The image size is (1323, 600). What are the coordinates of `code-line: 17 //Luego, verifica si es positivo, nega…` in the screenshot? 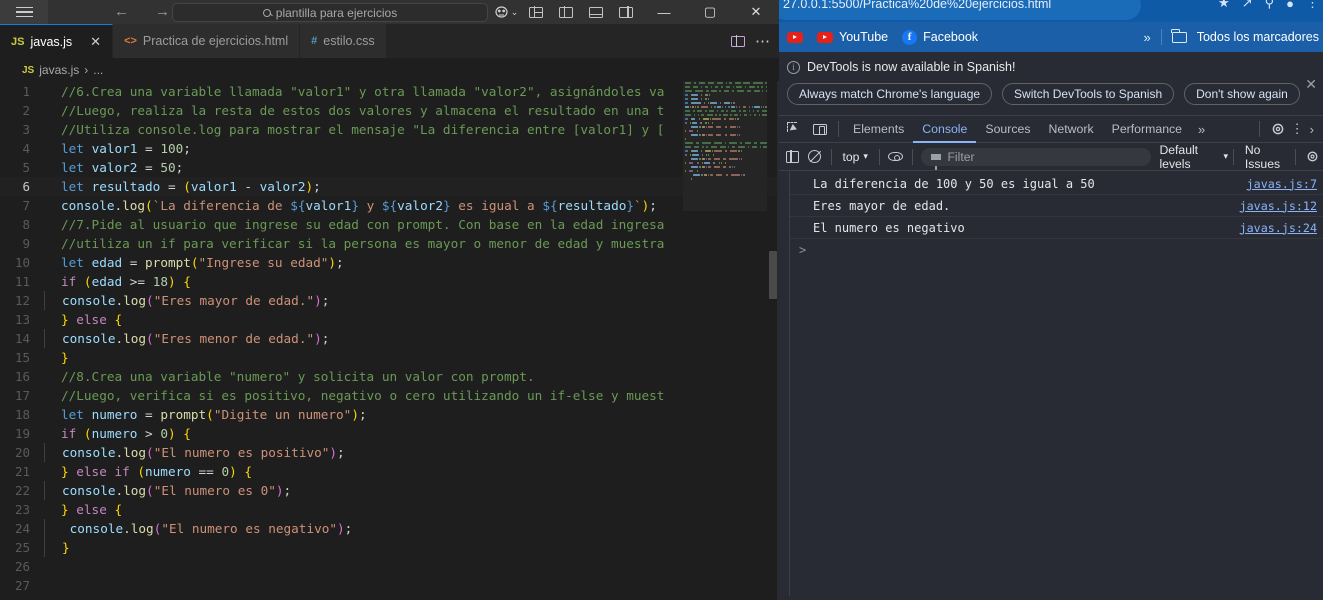 It's located at (389, 395).